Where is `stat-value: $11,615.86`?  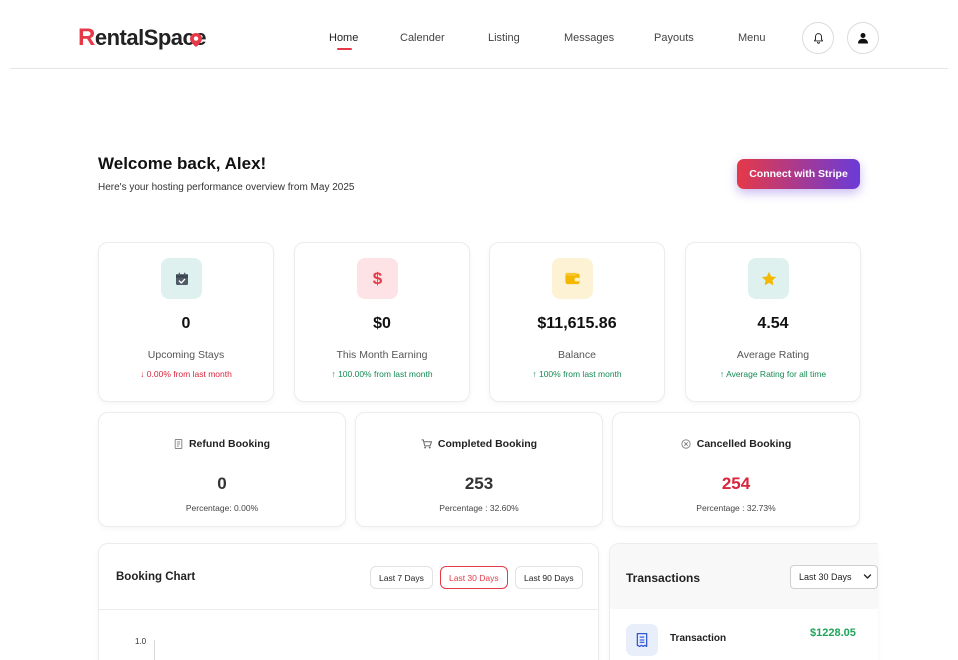
stat-value: $11,615.86 is located at coordinates (577, 323).